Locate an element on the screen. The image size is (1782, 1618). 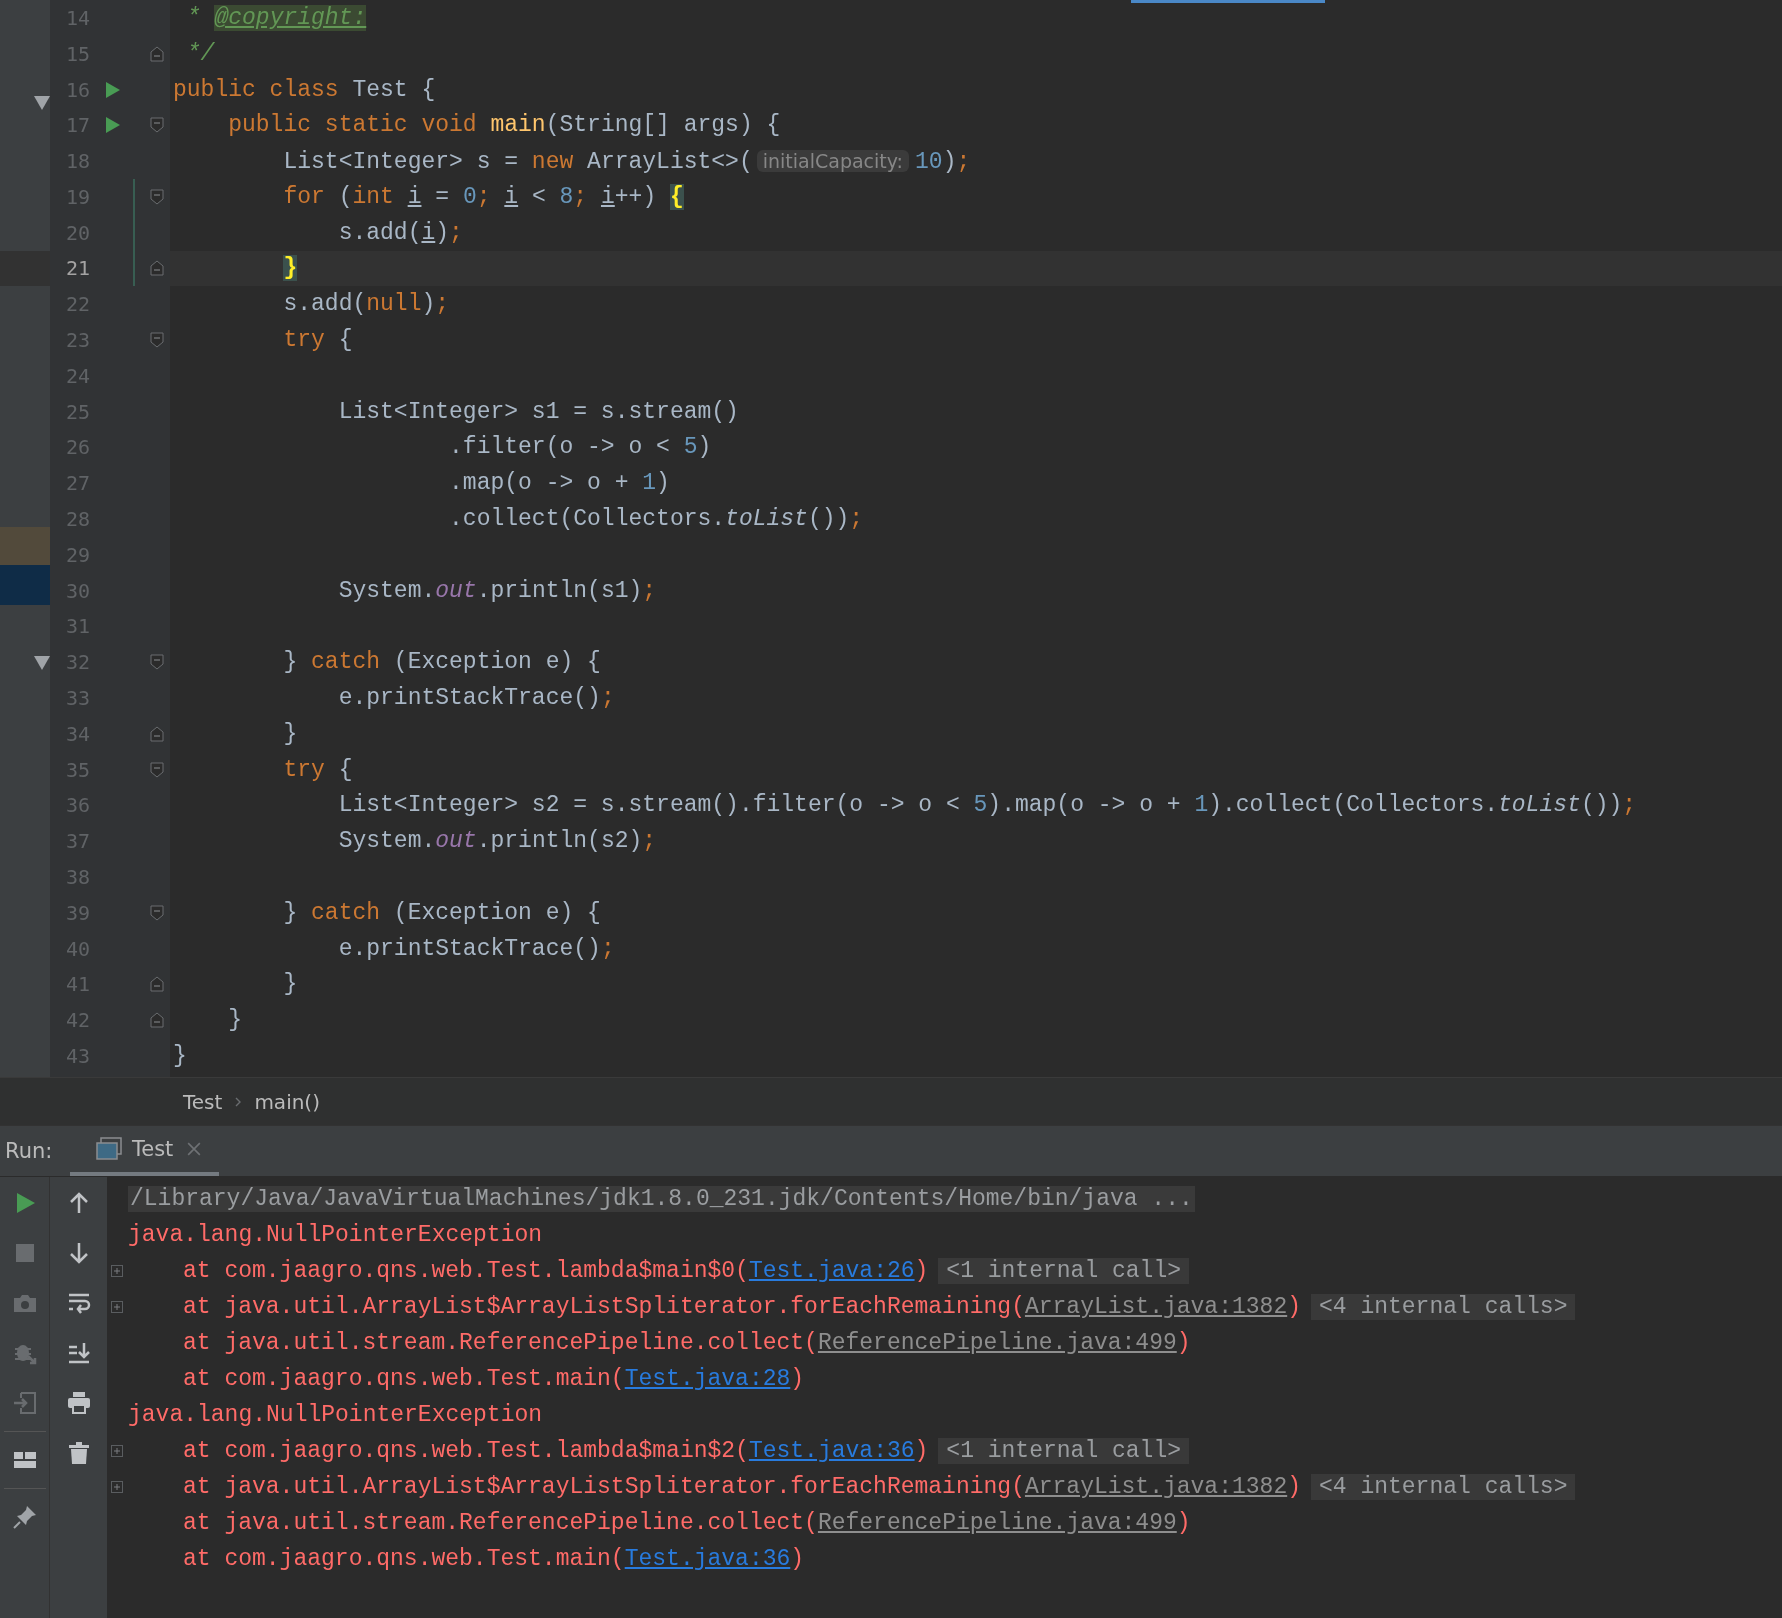
code-line: List<Integer> s2 = s.stream().filter(o -> o < 5).map(o -> o + 1).collect(Collectors.toList()); is located at coordinates (987, 806).